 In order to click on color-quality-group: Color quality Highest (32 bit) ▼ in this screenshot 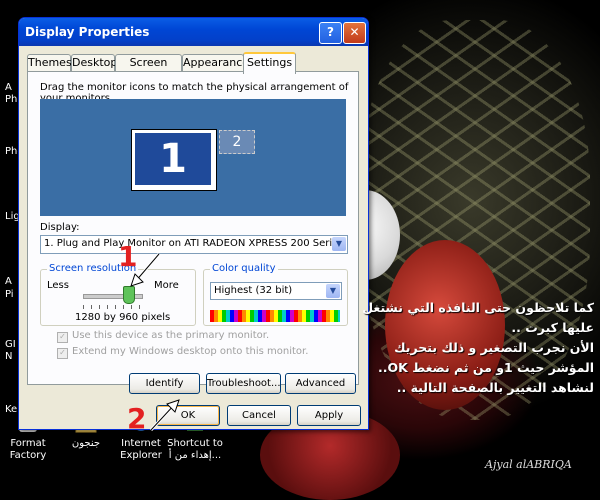, I will do `click(275, 294)`.